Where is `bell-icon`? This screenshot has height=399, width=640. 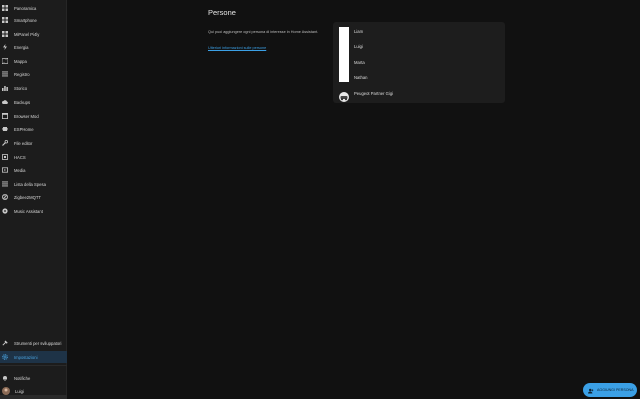
bell-icon is located at coordinates (5, 378).